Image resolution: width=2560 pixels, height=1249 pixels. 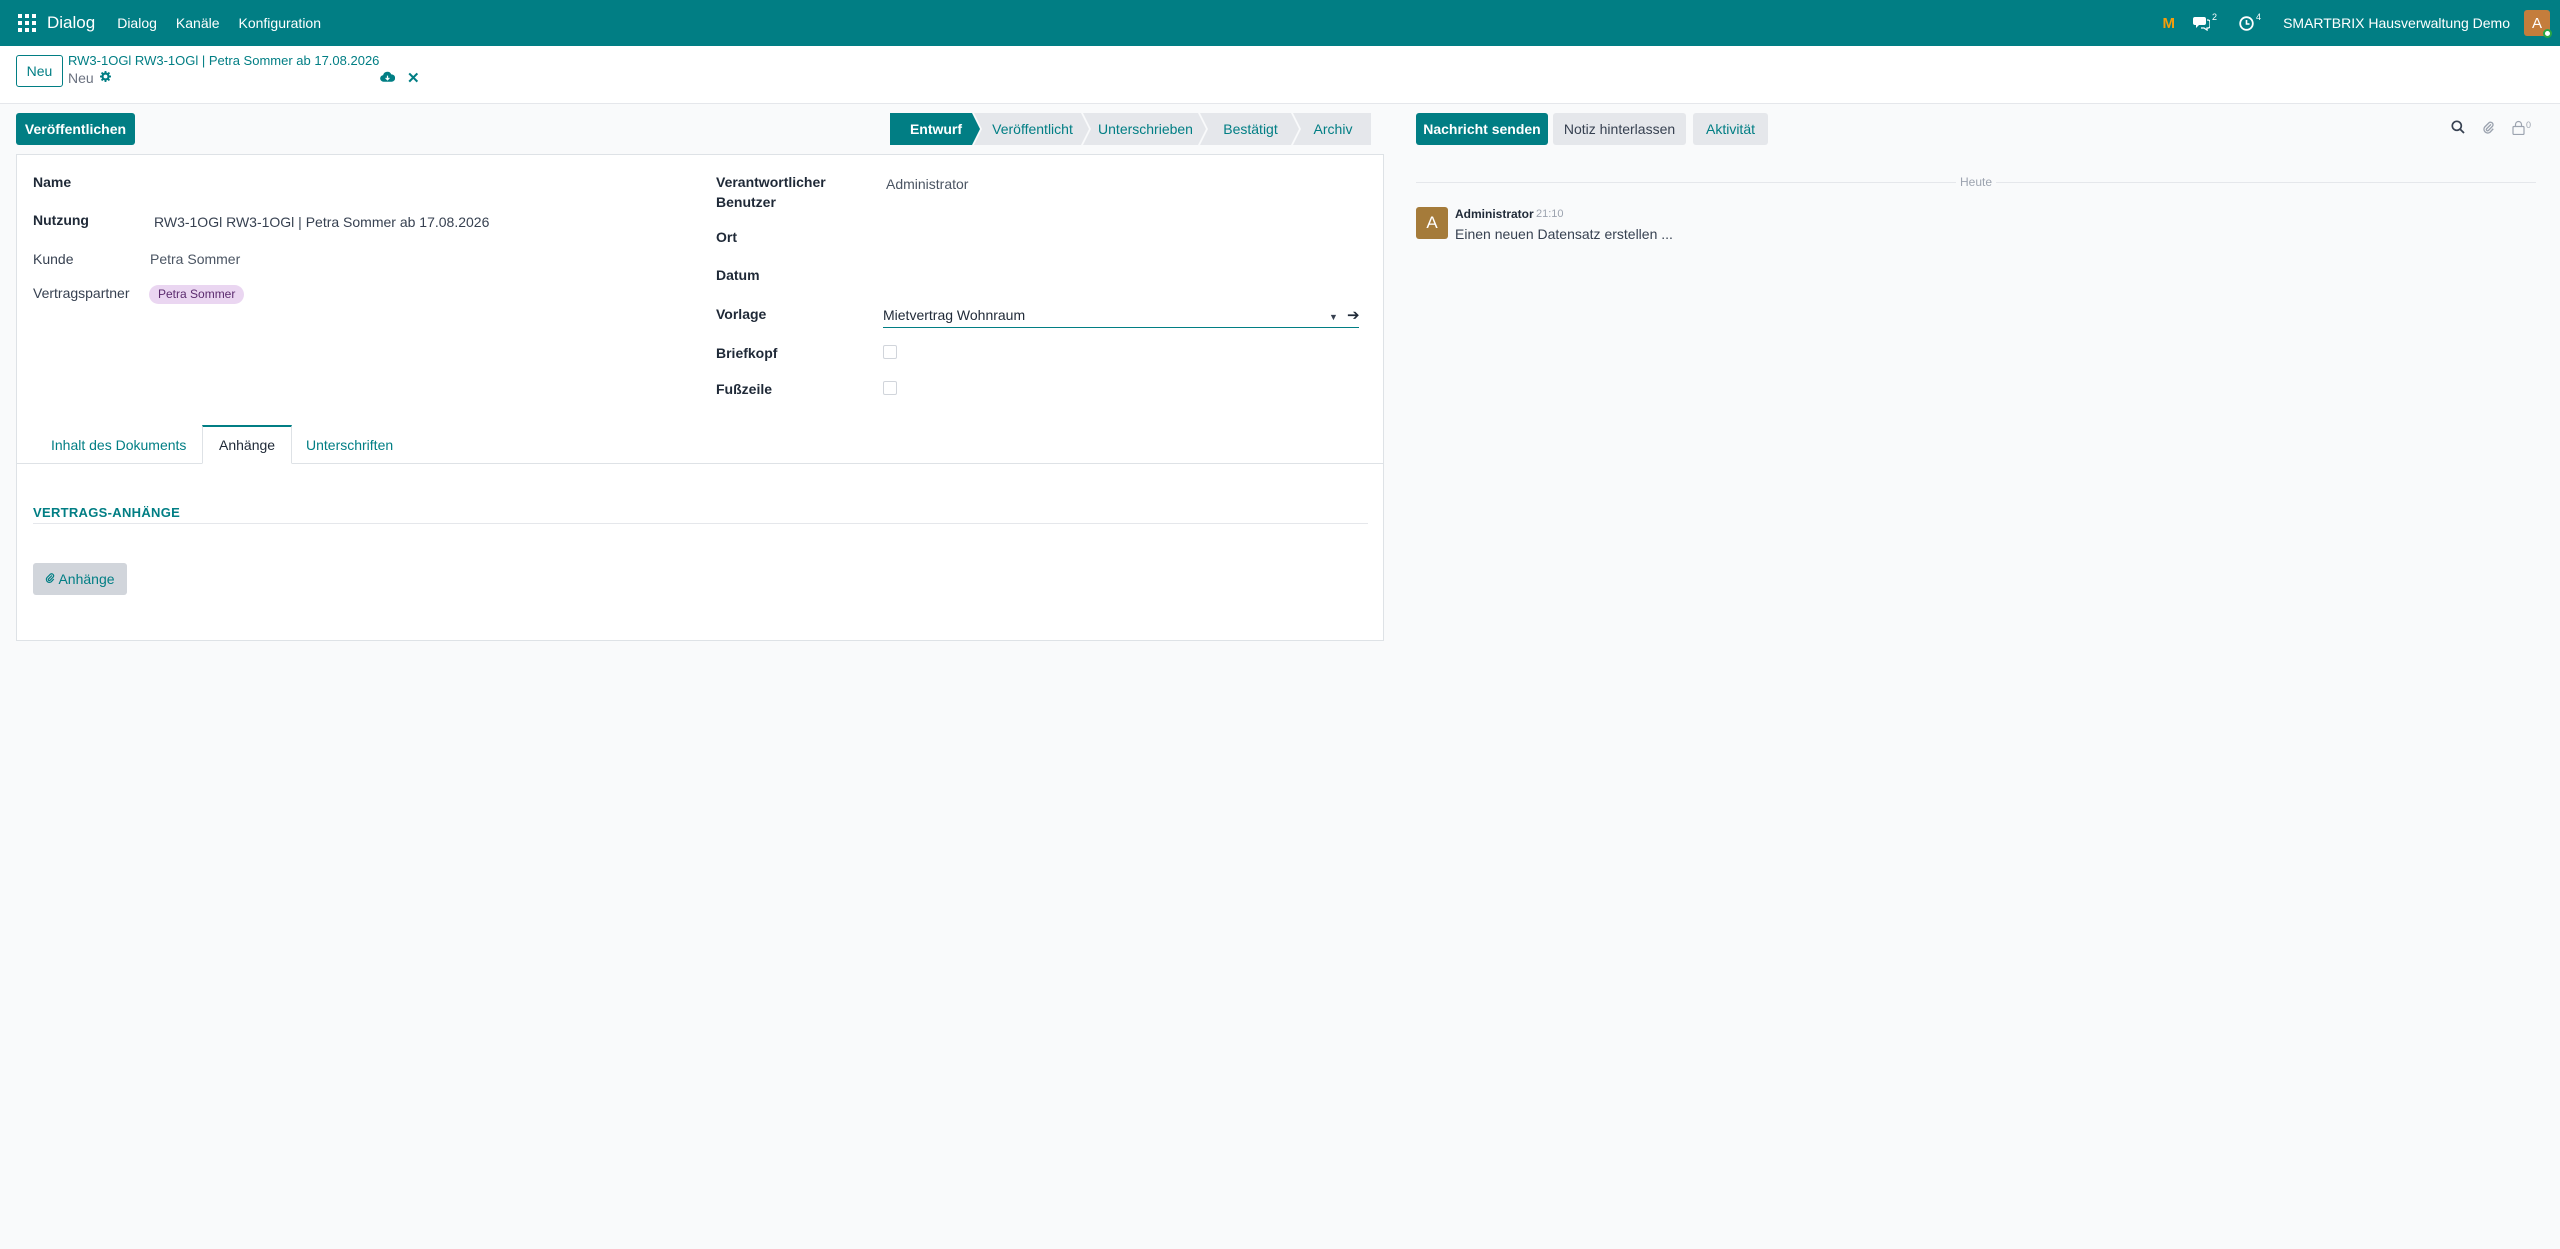 I want to click on send-message-button: Nachricht senden, so click(x=1482, y=129).